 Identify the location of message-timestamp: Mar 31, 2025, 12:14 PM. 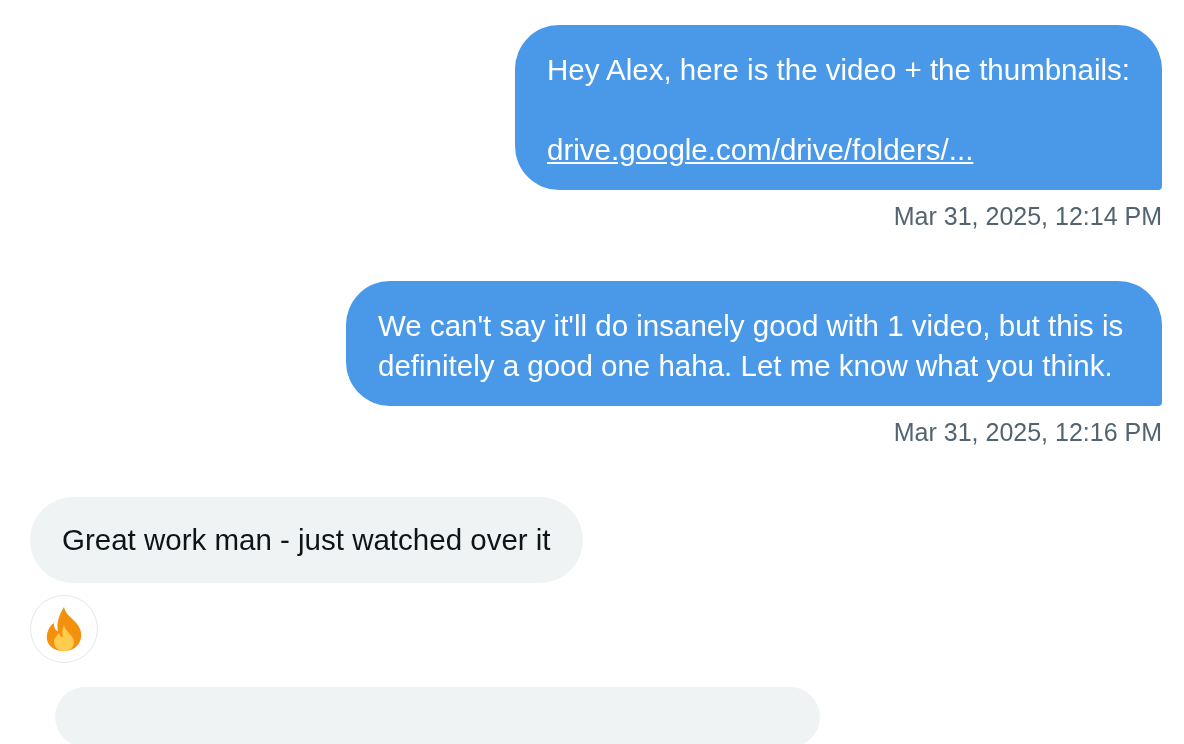
(1027, 216).